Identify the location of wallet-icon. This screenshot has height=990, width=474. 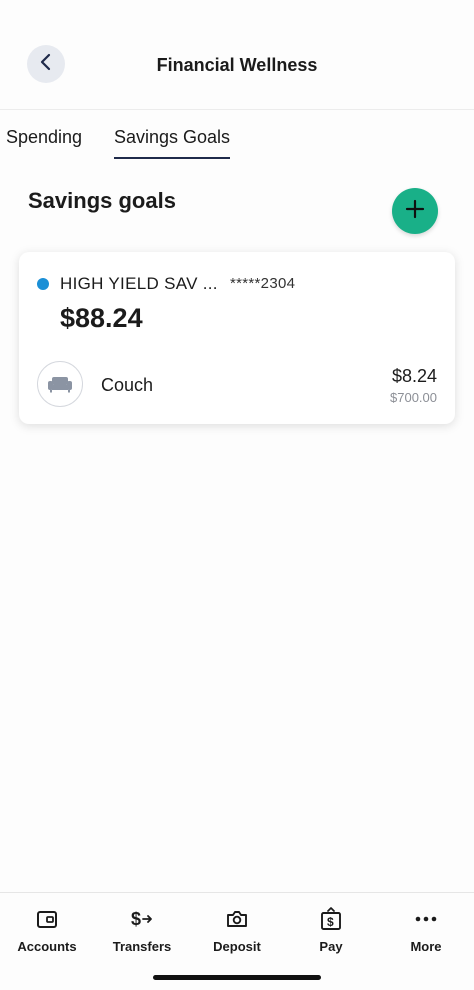
(47, 919).